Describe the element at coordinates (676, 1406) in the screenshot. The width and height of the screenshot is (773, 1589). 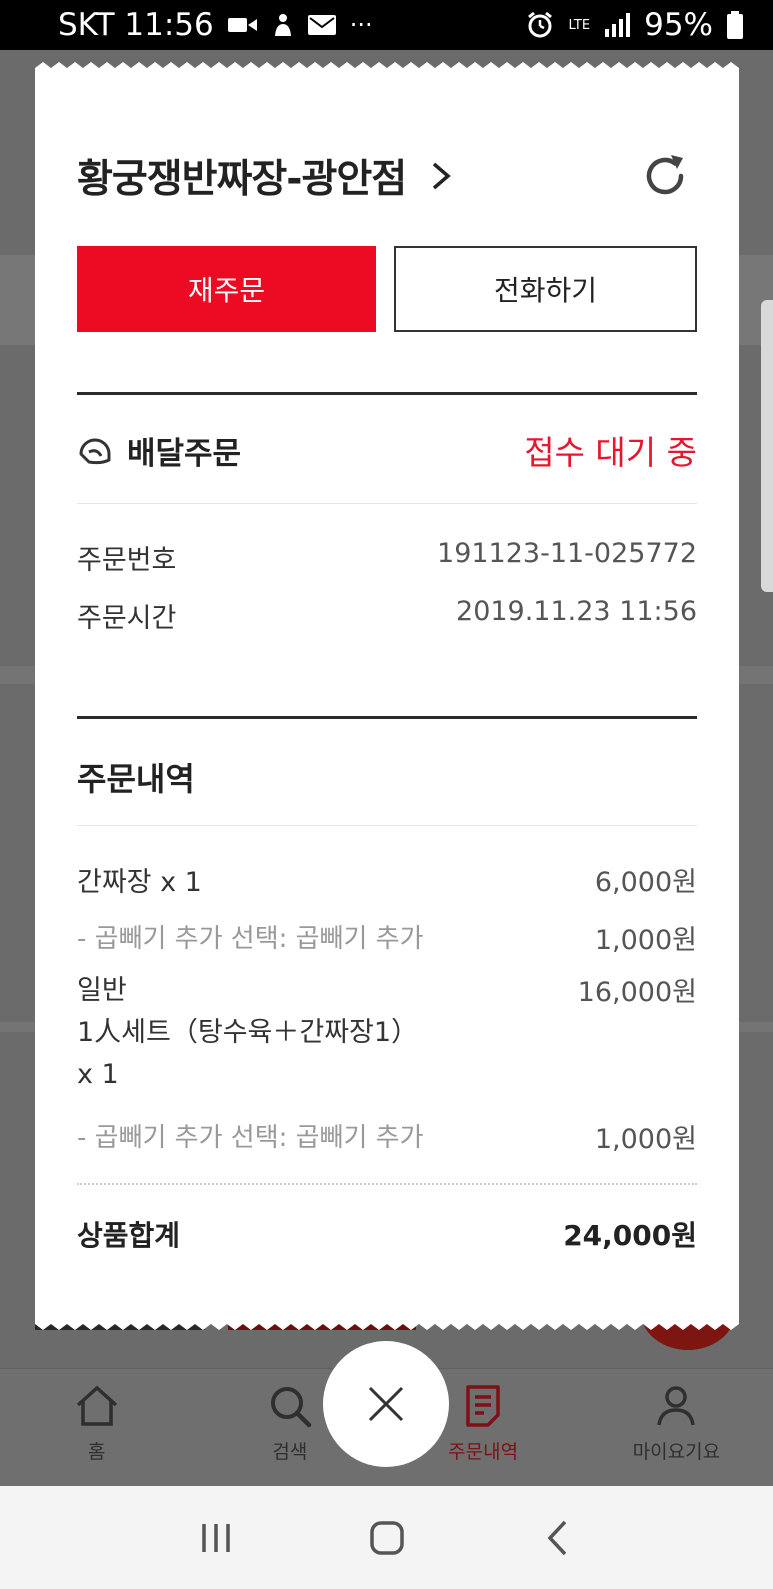
I see `user-icon` at that location.